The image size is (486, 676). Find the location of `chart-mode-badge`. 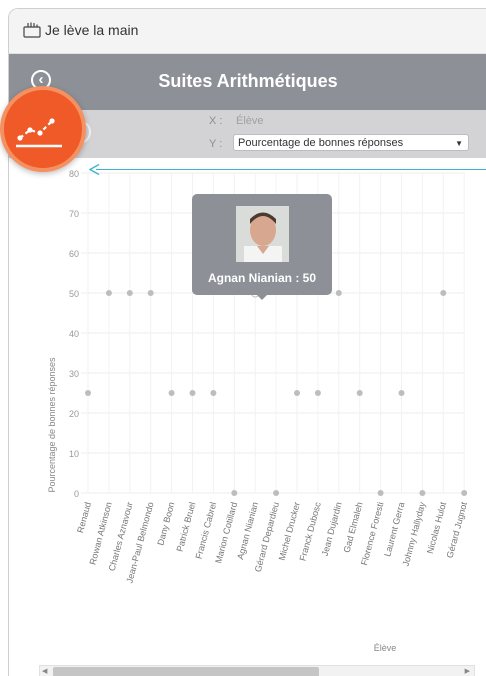

chart-mode-badge is located at coordinates (43, 129).